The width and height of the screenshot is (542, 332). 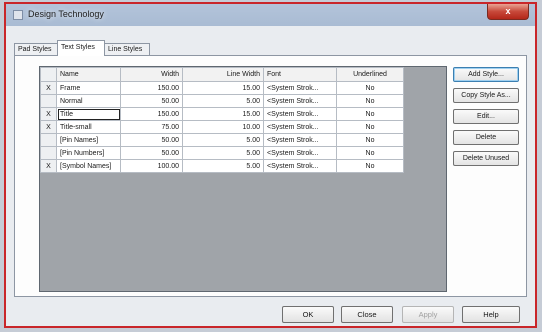 What do you see at coordinates (270, 15) in the screenshot?
I see `title-bar: Design Technology x` at bounding box center [270, 15].